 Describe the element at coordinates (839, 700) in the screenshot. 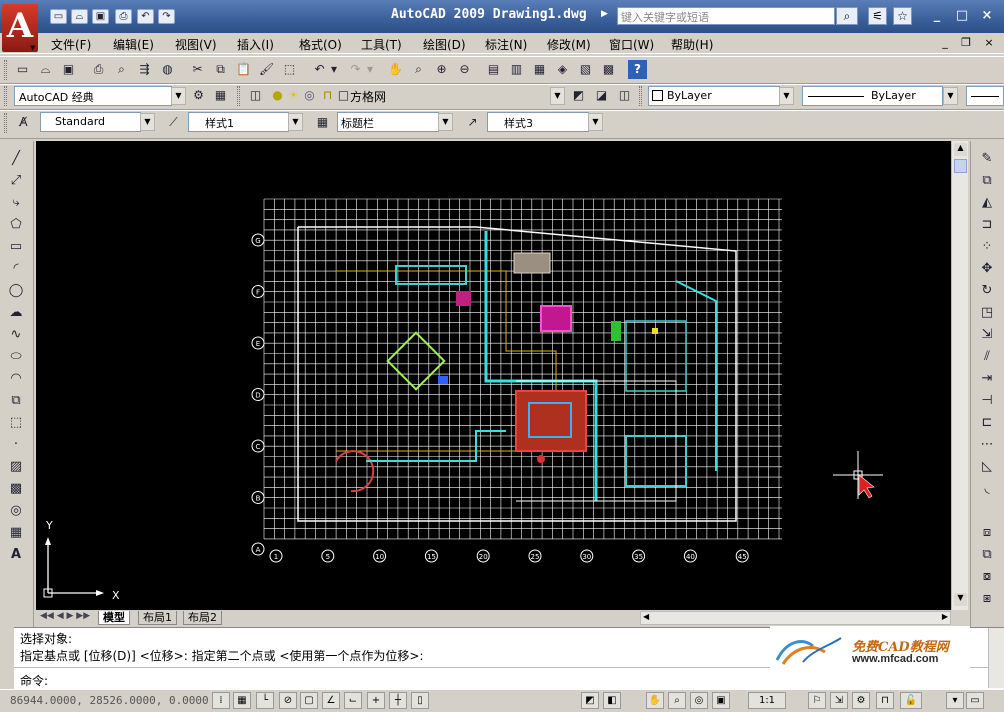

I see `auto-scale-icon: ⇲` at that location.